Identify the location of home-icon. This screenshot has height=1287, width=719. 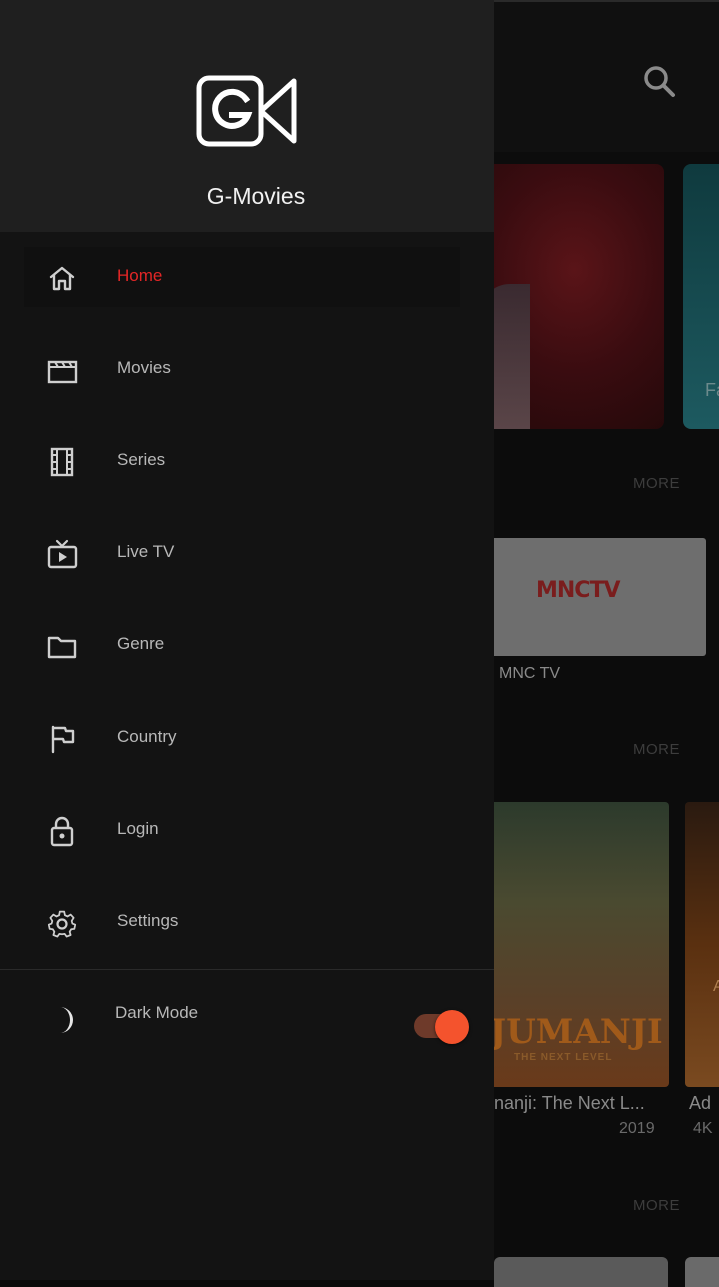
(62, 278).